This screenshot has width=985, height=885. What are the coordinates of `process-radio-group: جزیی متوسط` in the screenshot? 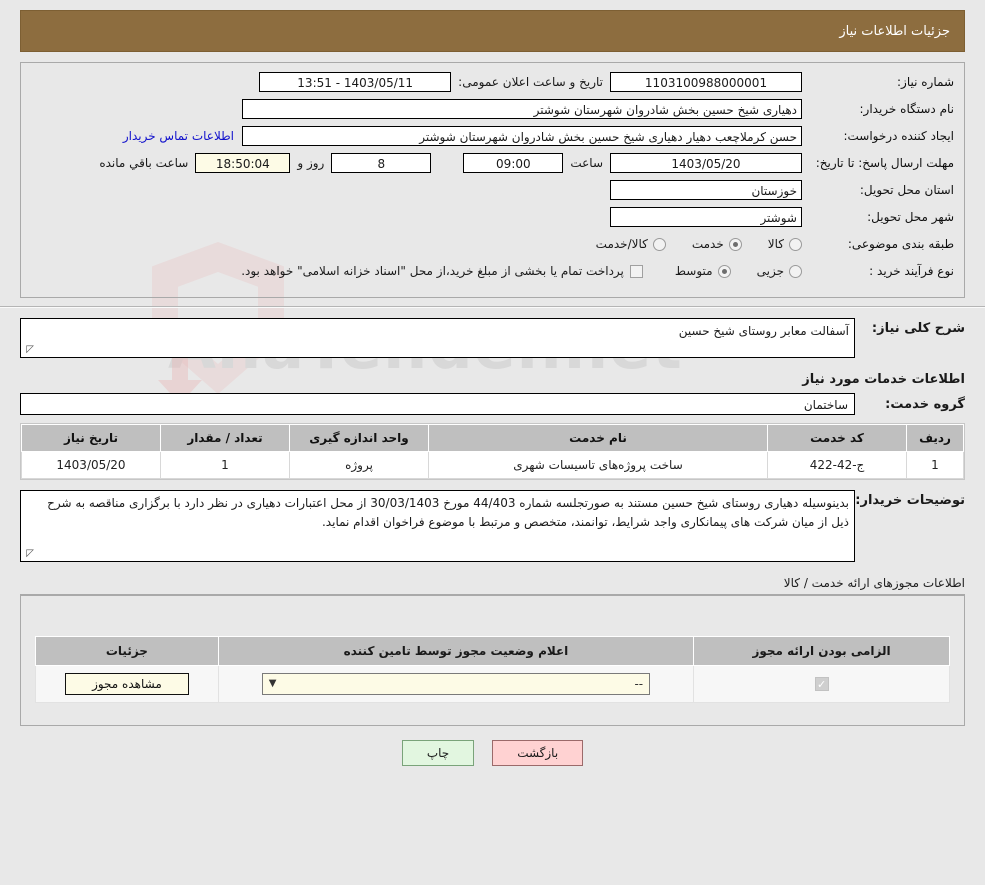 It's located at (725, 271).